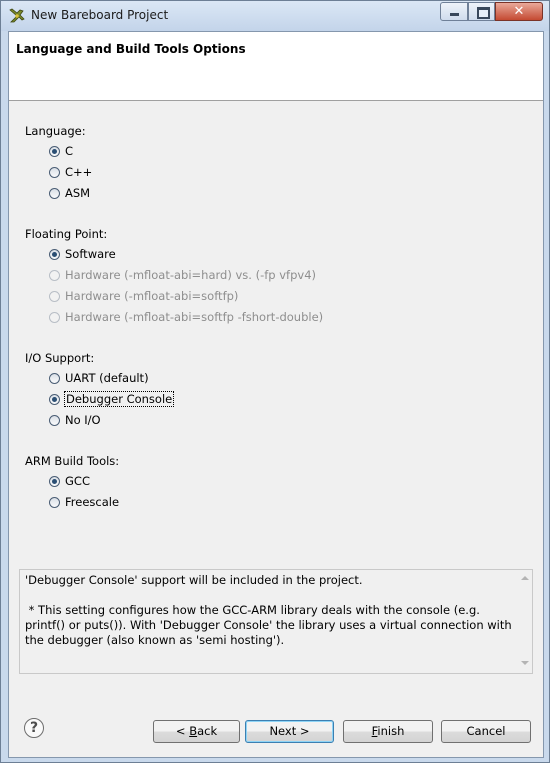 The width and height of the screenshot is (550, 763). What do you see at coordinates (119, 399) in the screenshot?
I see `radio-label: Debugger Console` at bounding box center [119, 399].